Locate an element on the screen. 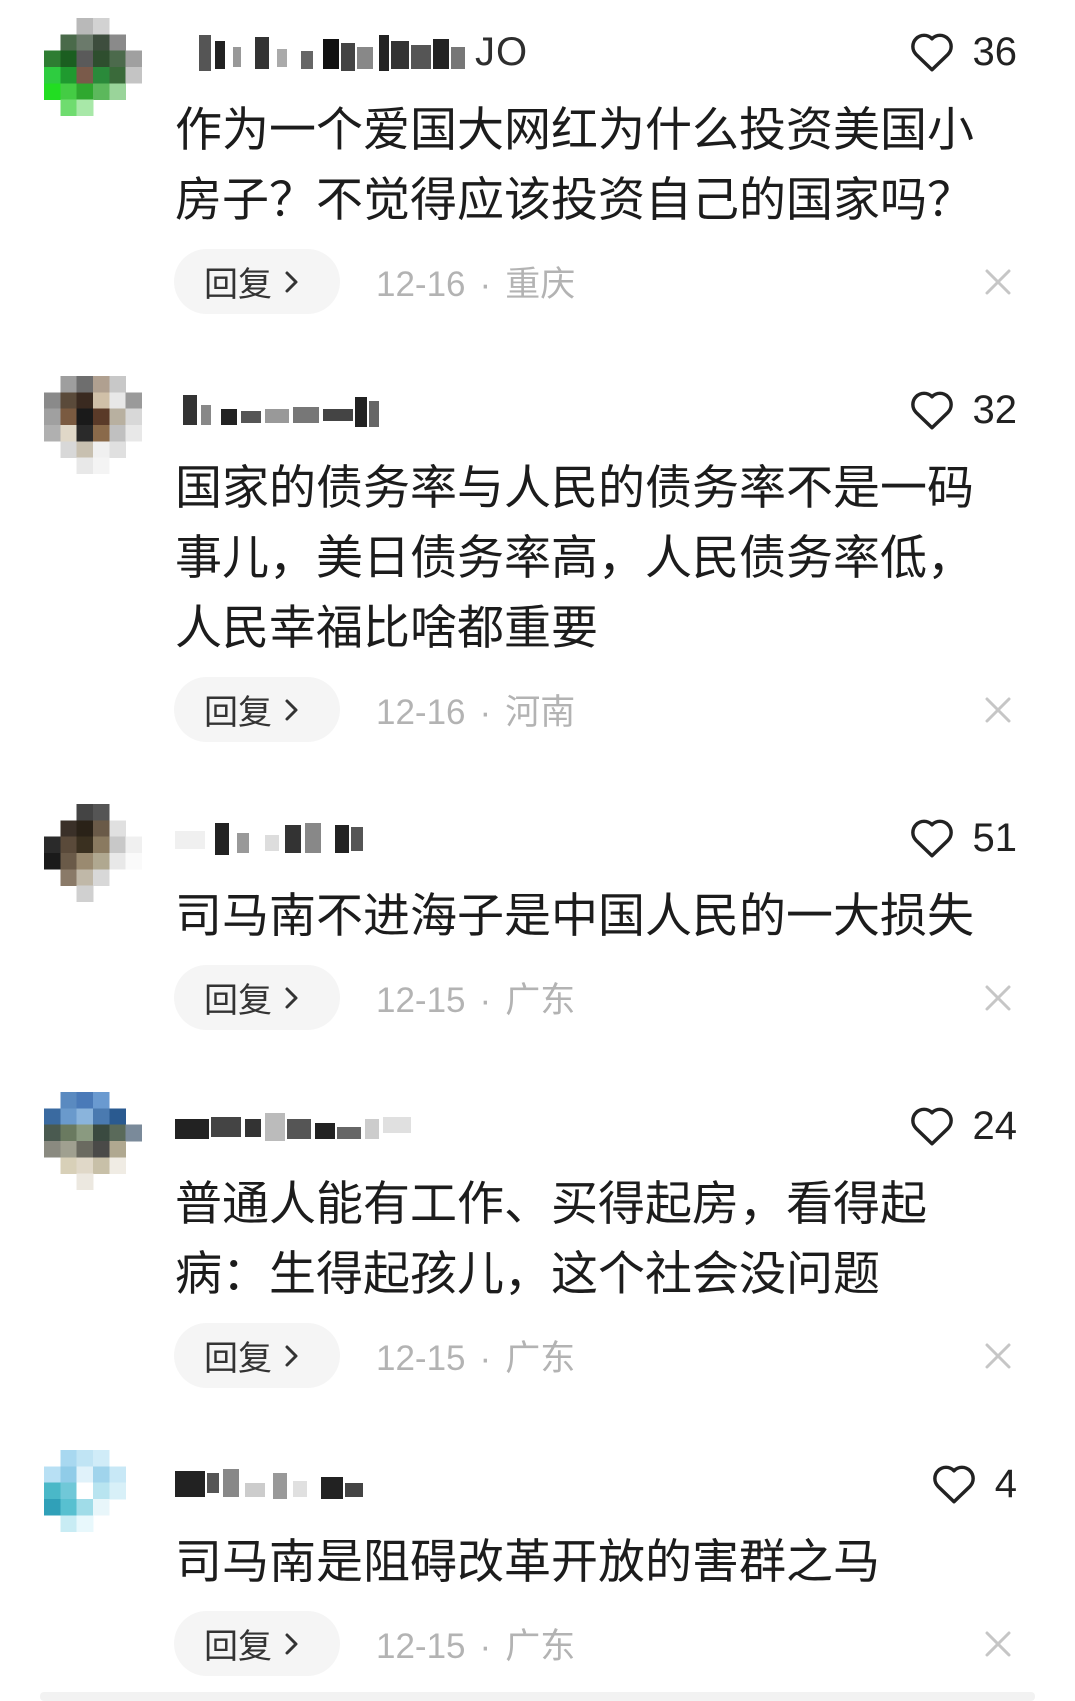 The image size is (1075, 1701). username: JO is located at coordinates (351, 52).